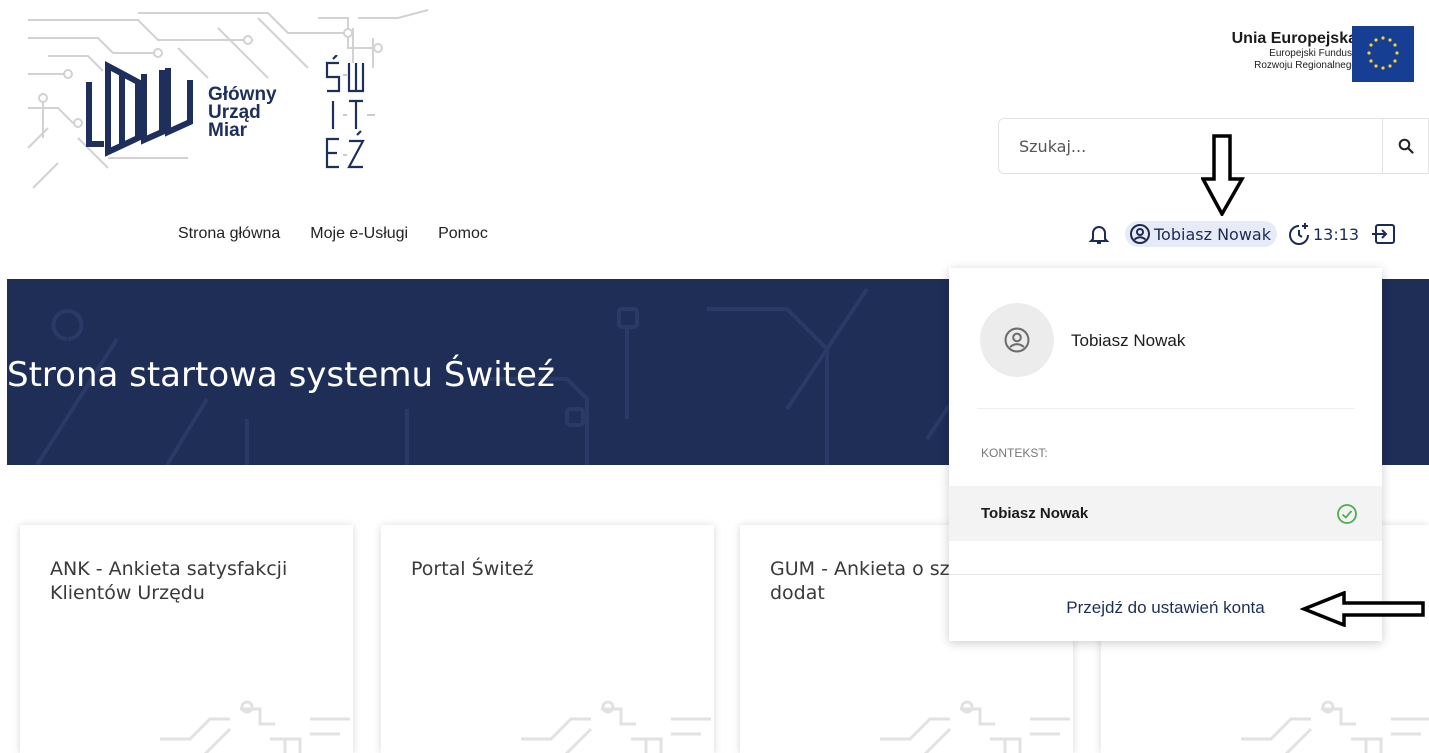 The image size is (1429, 753). I want to click on user-menu-button: Tobiasz Nowak, so click(1201, 234).